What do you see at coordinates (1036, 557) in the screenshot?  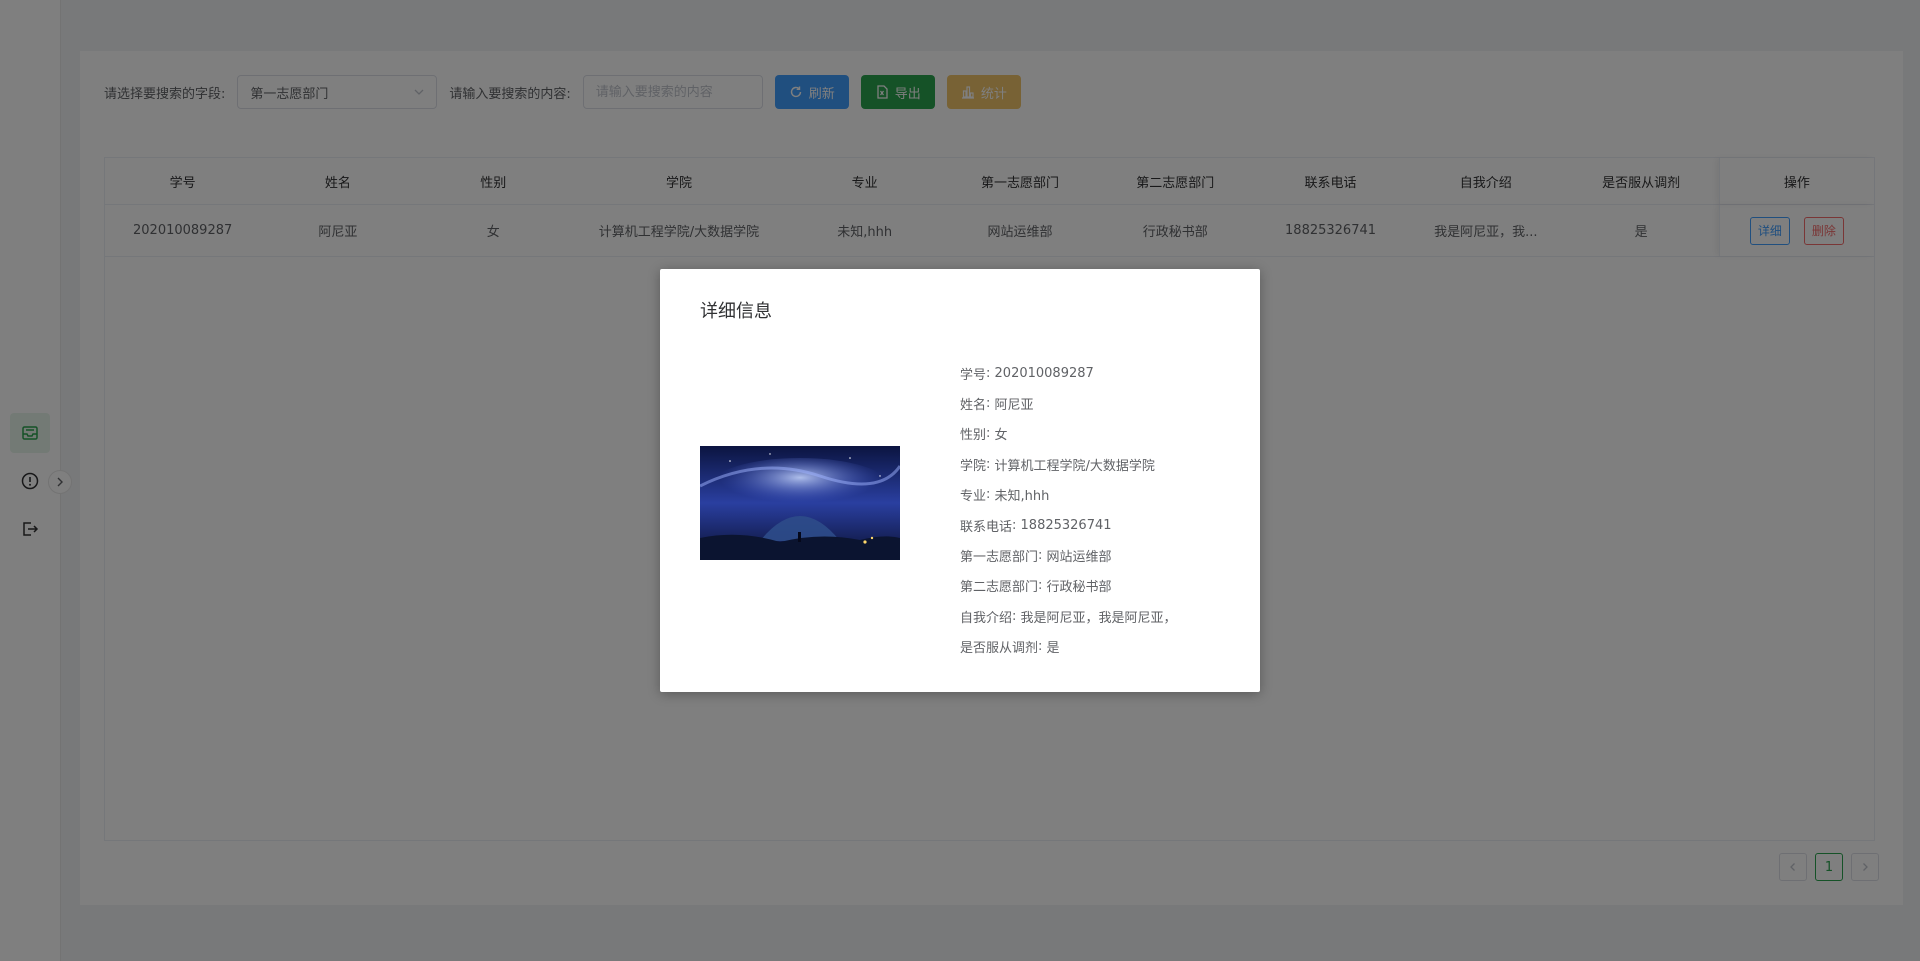 I see `detail-field: 第一志愿部门: 网站运维部` at bounding box center [1036, 557].